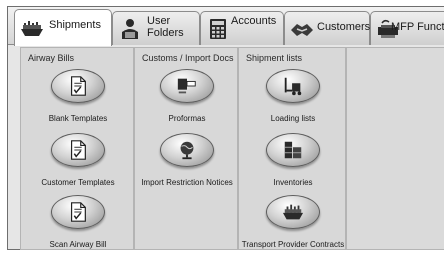 The height and width of the screenshot is (255, 444). Describe the element at coordinates (344, 27) in the screenshot. I see `tab-label: Customers` at that location.